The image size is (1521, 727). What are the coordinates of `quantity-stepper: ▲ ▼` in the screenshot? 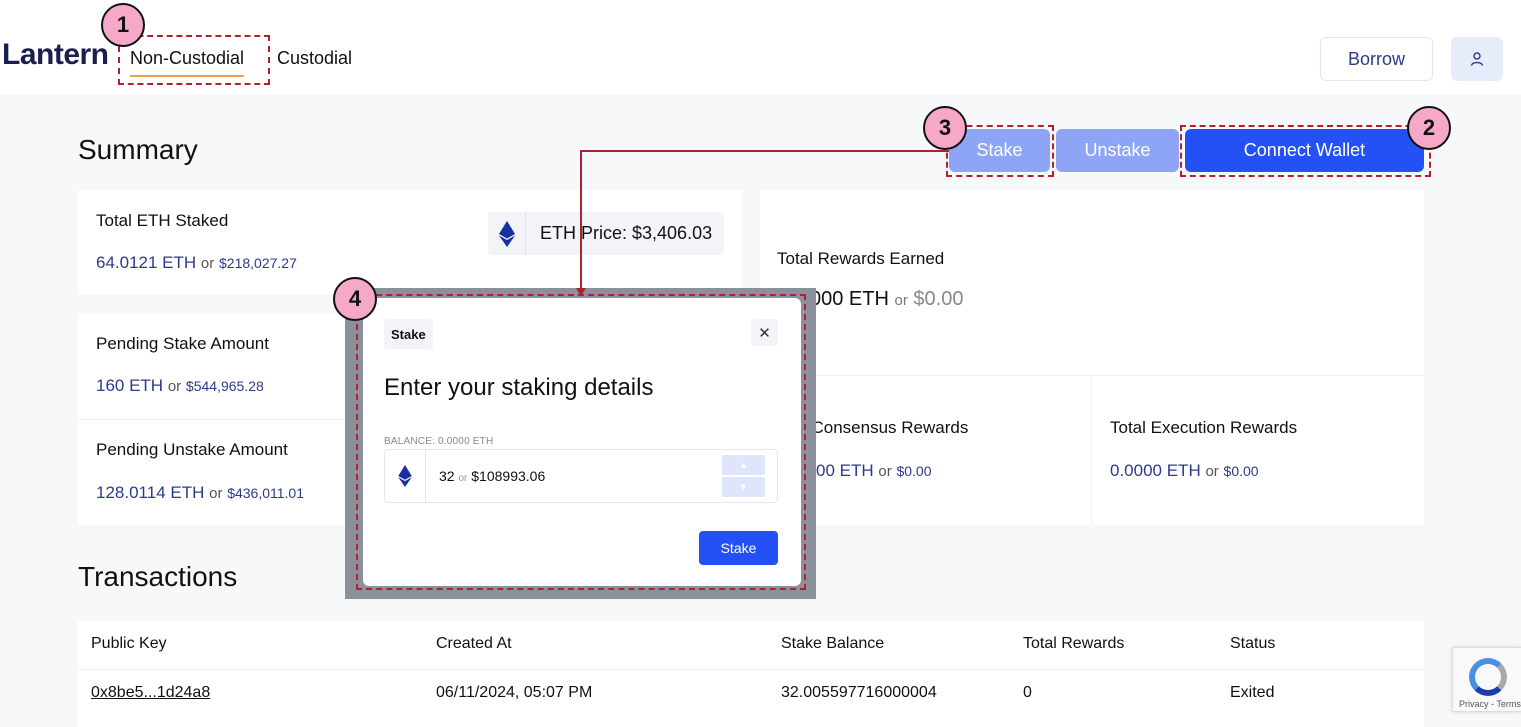 It's located at (743, 476).